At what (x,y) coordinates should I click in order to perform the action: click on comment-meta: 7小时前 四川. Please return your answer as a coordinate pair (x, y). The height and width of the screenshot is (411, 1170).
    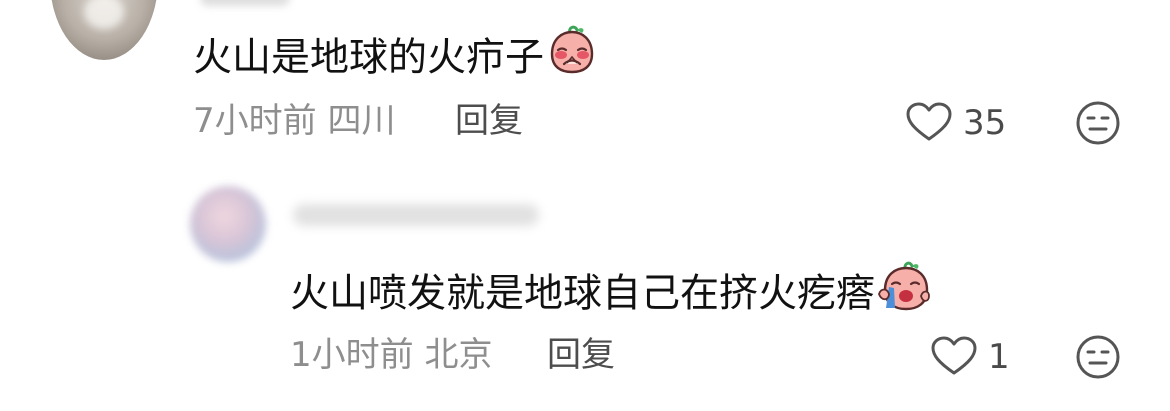
    Looking at the image, I should click on (294, 121).